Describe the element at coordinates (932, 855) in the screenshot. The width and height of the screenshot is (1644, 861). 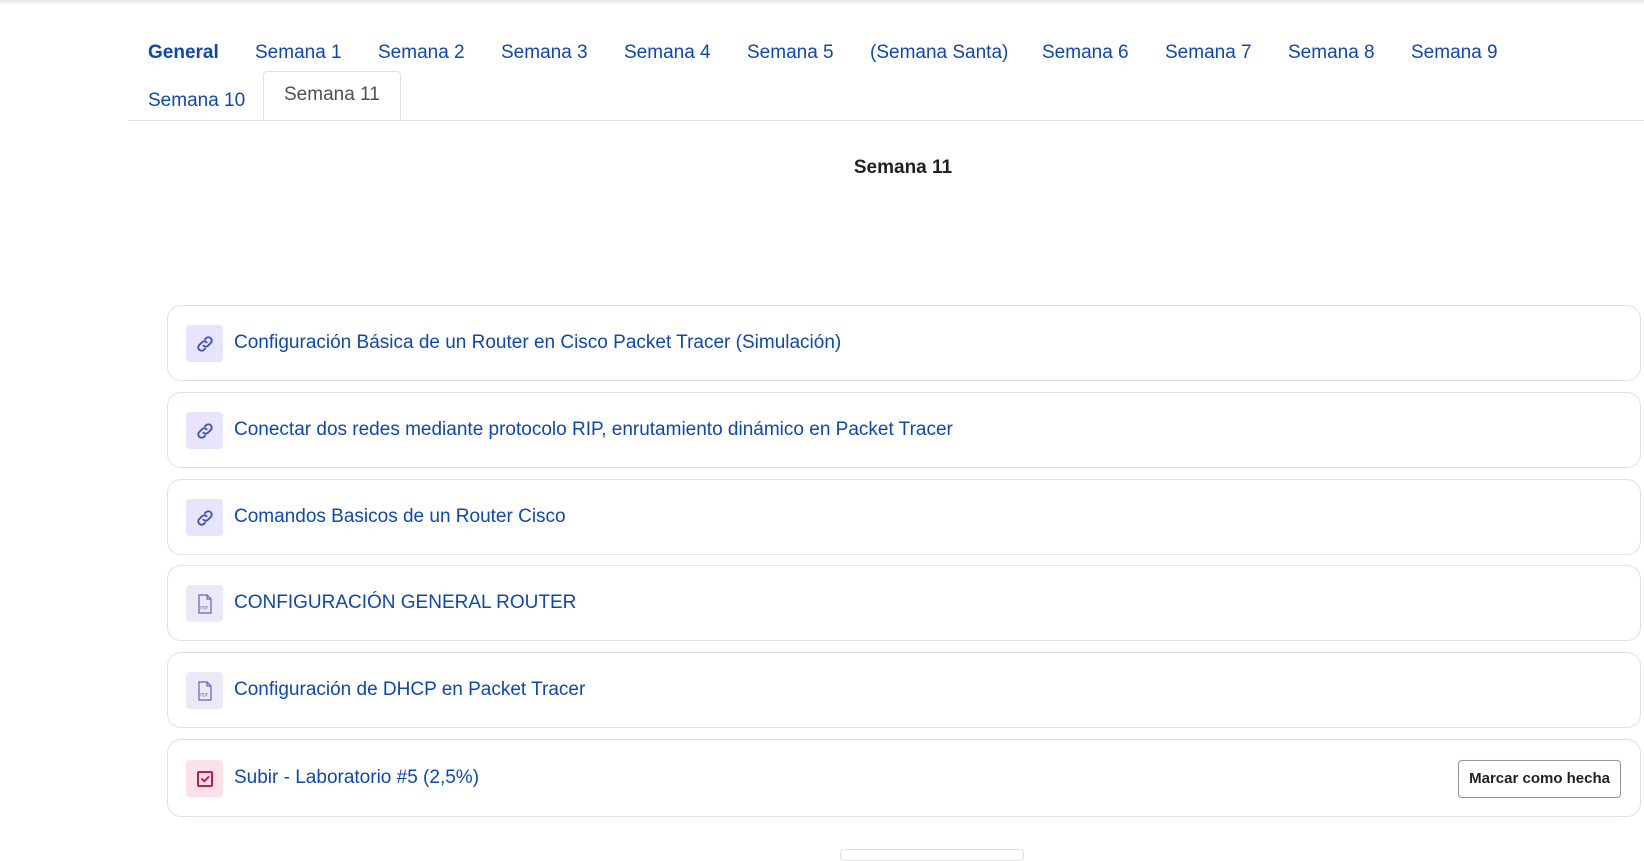
I see `section-navigation-stub` at that location.